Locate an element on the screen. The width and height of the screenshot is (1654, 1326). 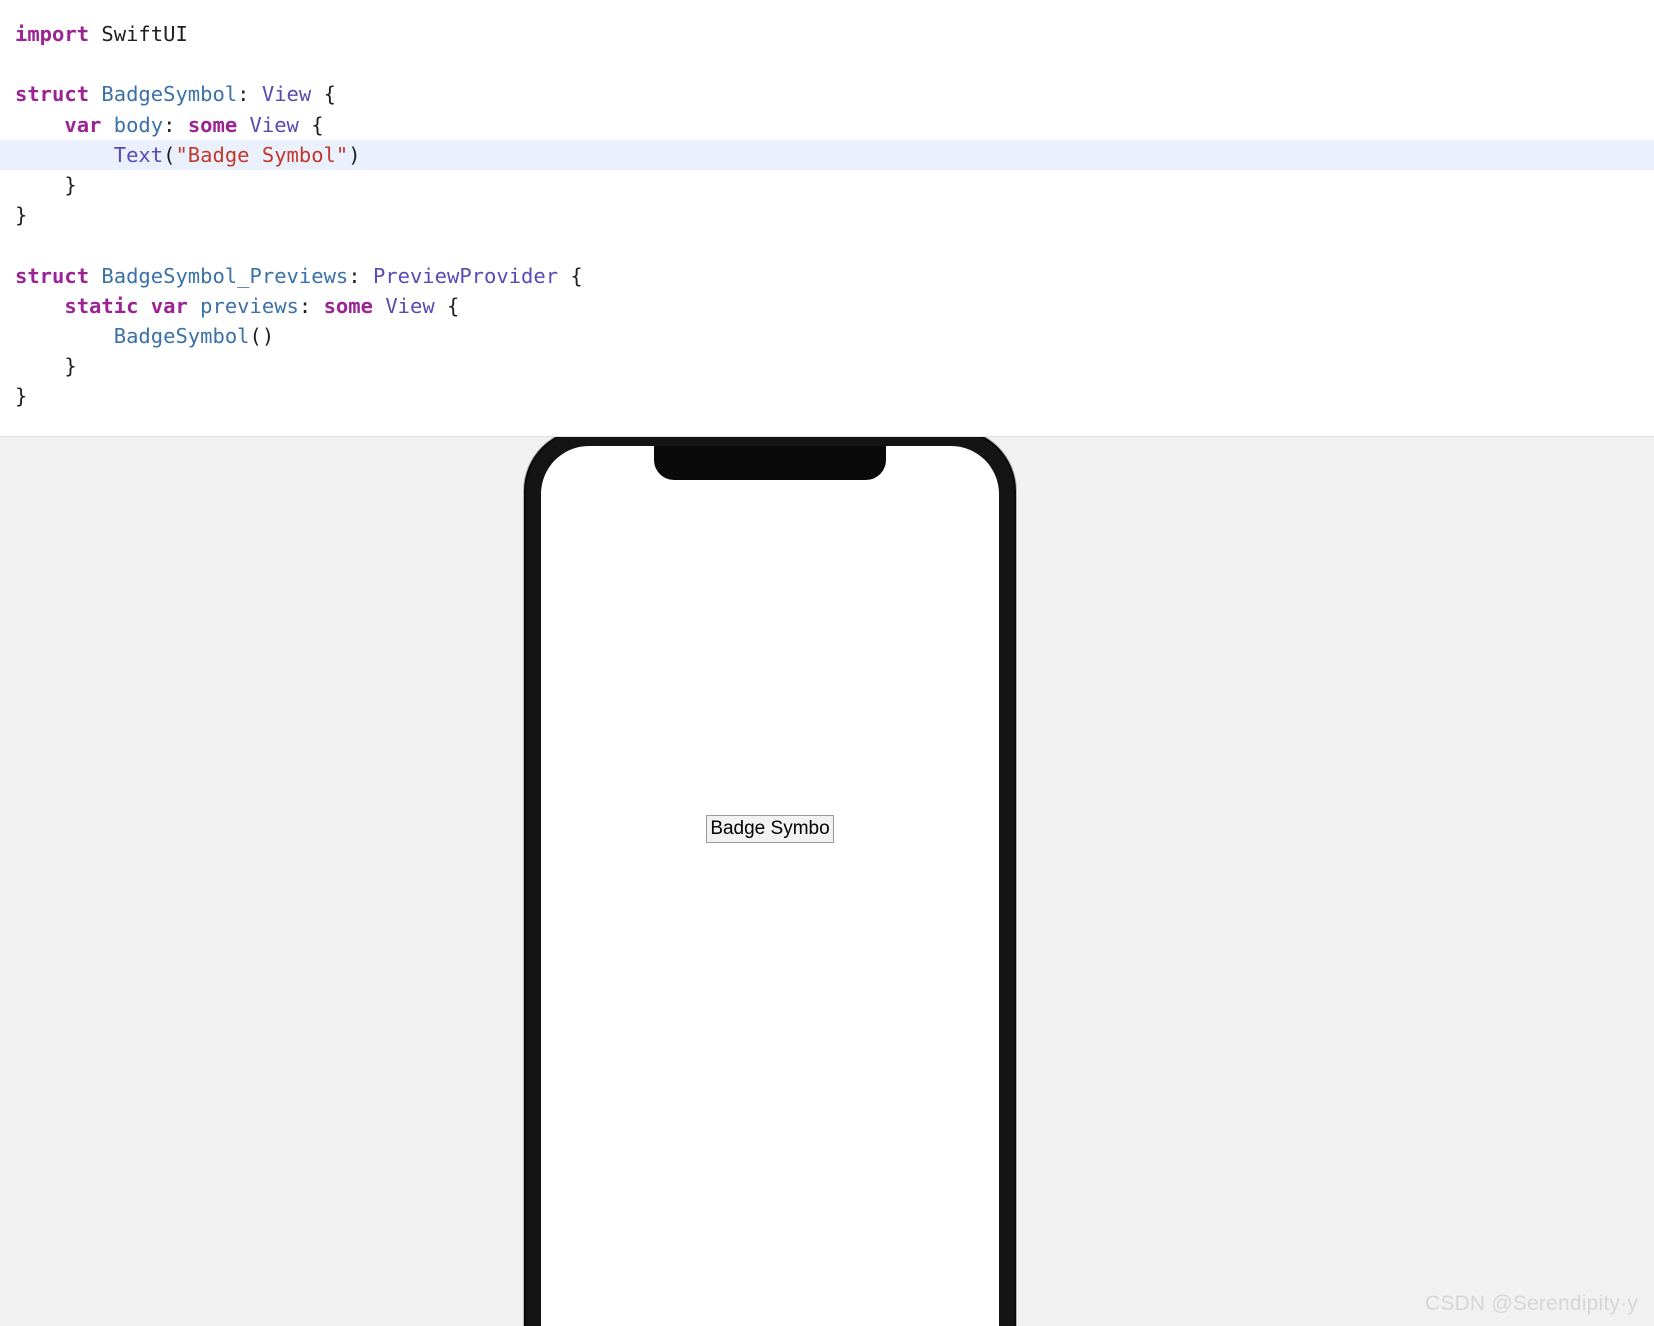
code-token-str: "Badge Symbol" is located at coordinates (262, 154).